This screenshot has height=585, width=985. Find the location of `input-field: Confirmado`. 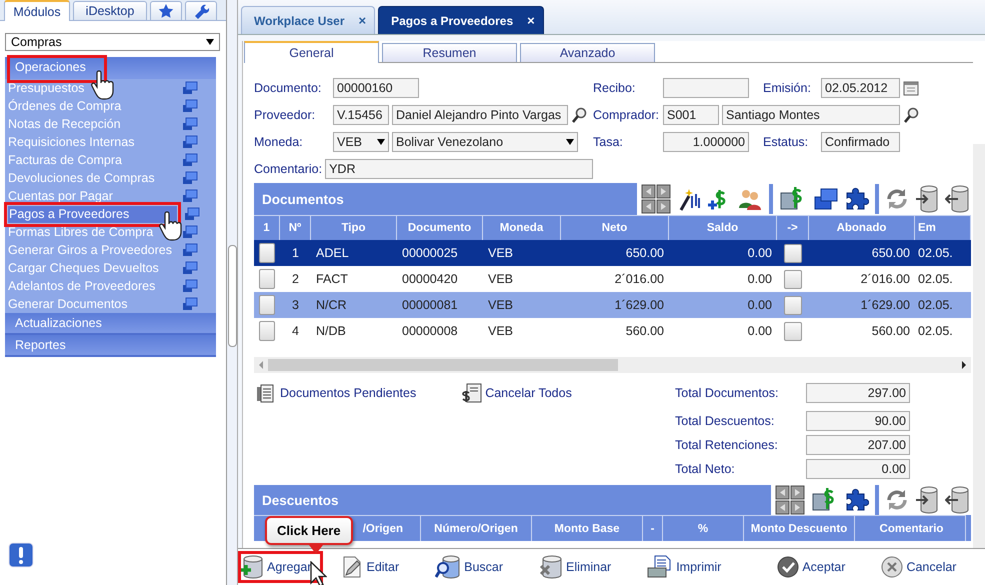

input-field: Confirmado is located at coordinates (860, 142).